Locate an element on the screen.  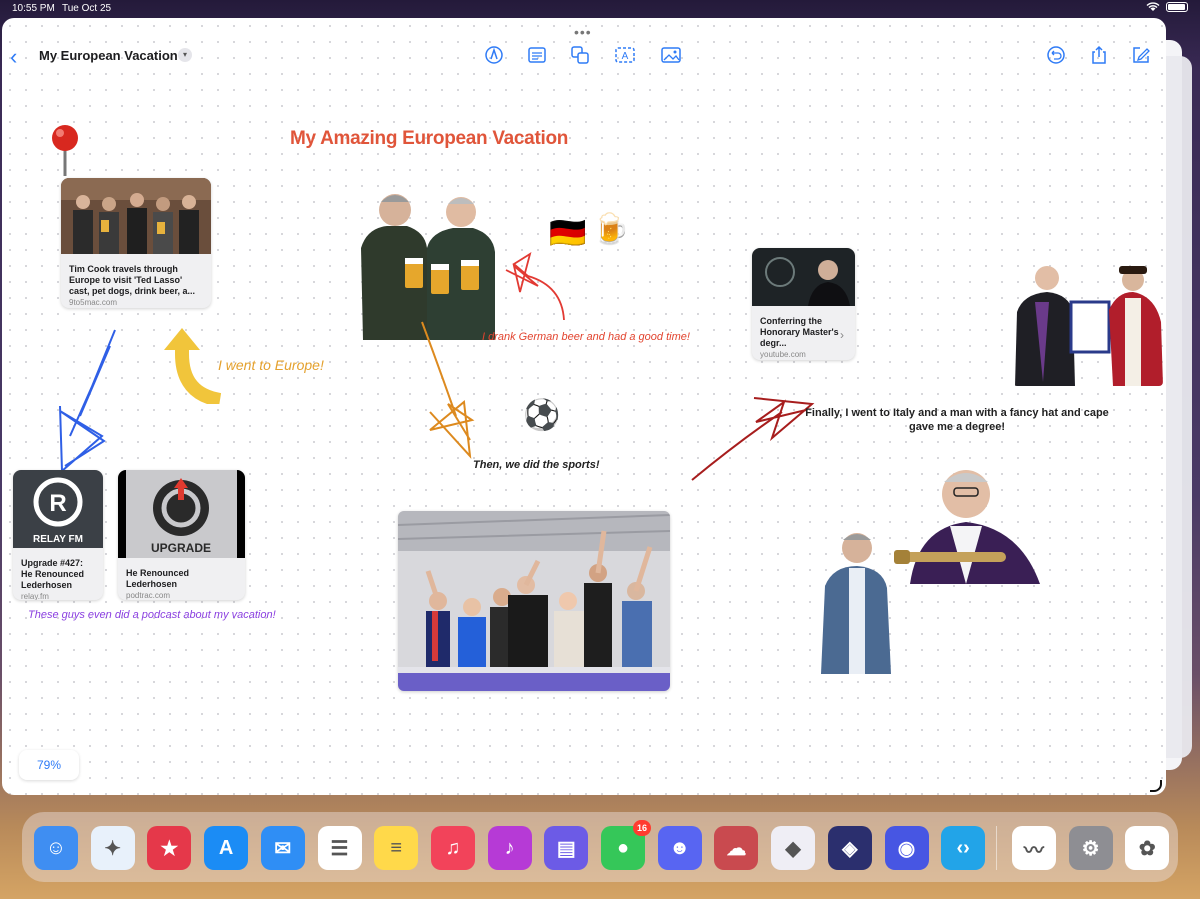
cloud-app-icon: ☁ is located at coordinates (736, 848).